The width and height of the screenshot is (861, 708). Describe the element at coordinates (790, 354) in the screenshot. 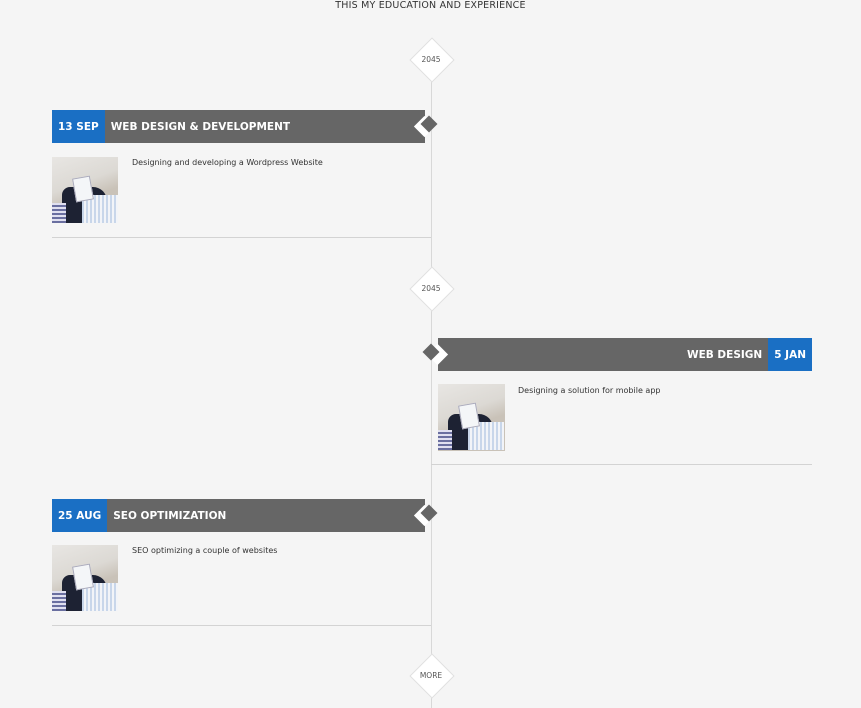

I see `entry-date: 5 JAN` at that location.